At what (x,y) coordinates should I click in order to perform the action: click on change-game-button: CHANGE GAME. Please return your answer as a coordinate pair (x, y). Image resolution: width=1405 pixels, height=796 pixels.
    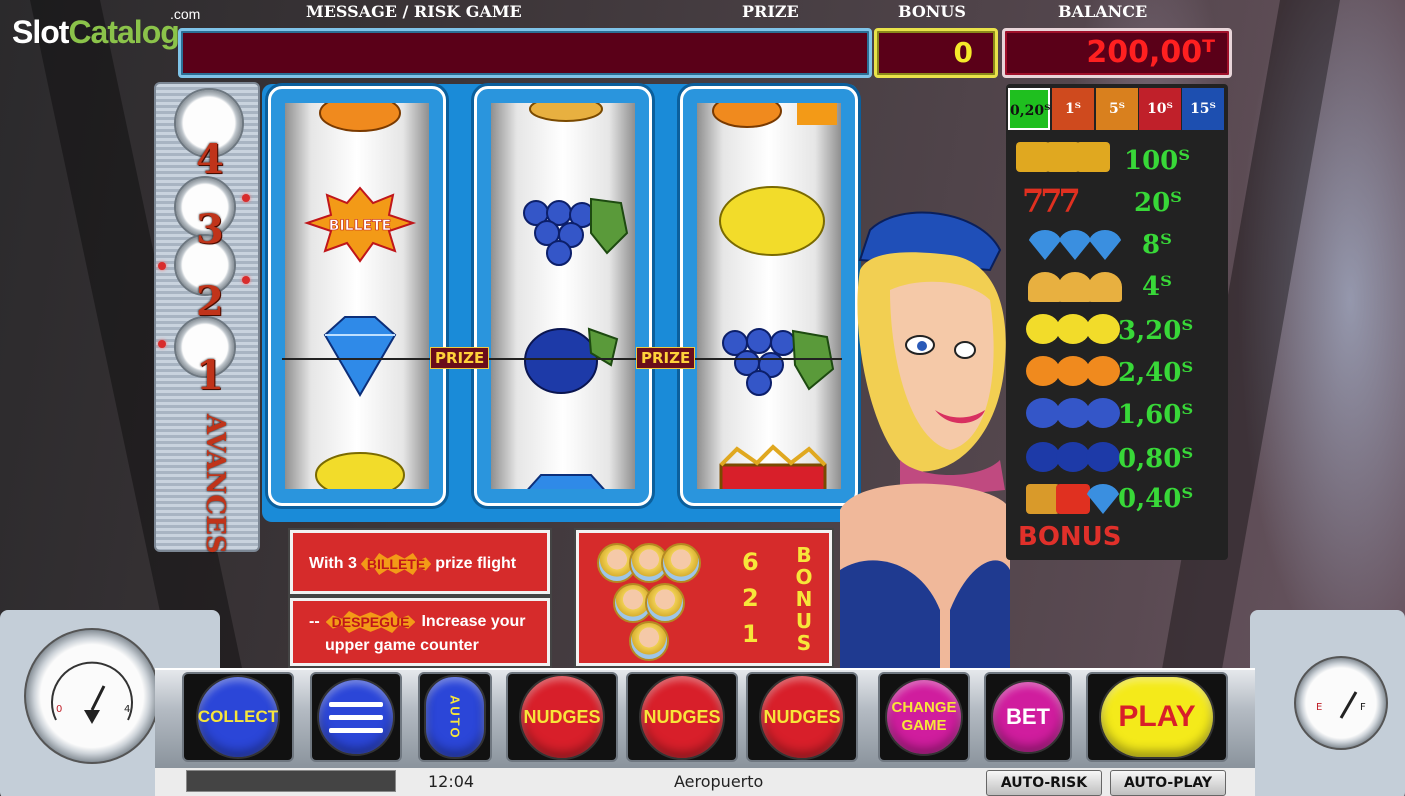
    Looking at the image, I should click on (924, 717).